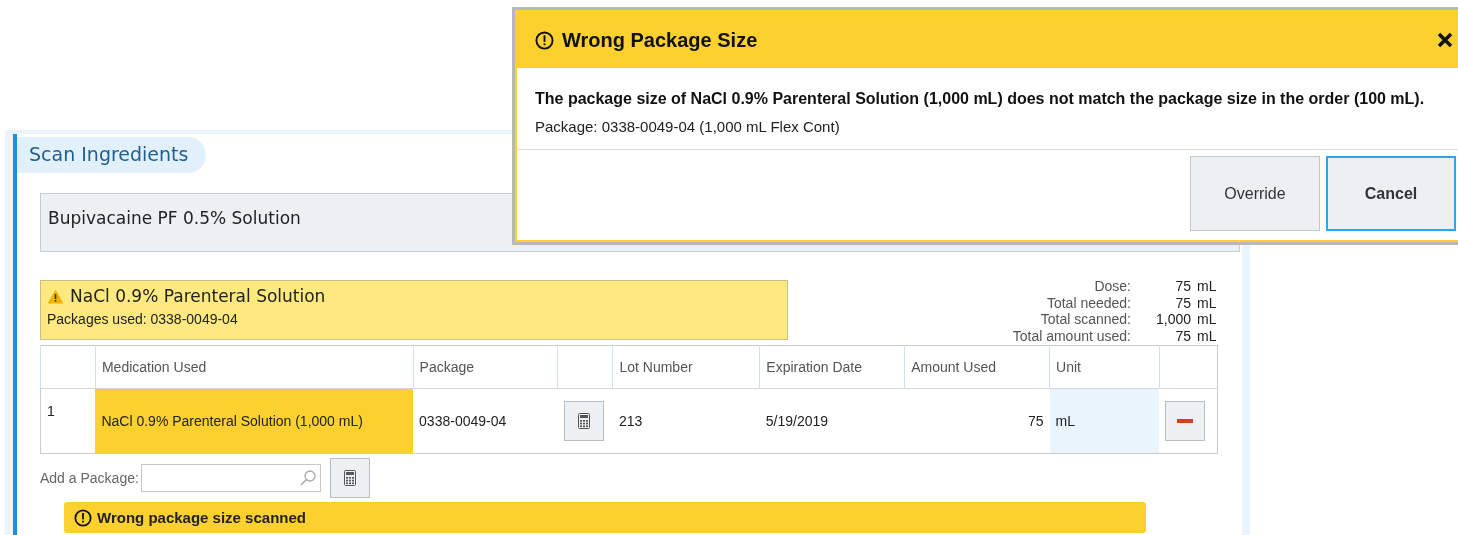 This screenshot has height=535, width=1458. Describe the element at coordinates (307, 478) in the screenshot. I see `search-icon` at that location.